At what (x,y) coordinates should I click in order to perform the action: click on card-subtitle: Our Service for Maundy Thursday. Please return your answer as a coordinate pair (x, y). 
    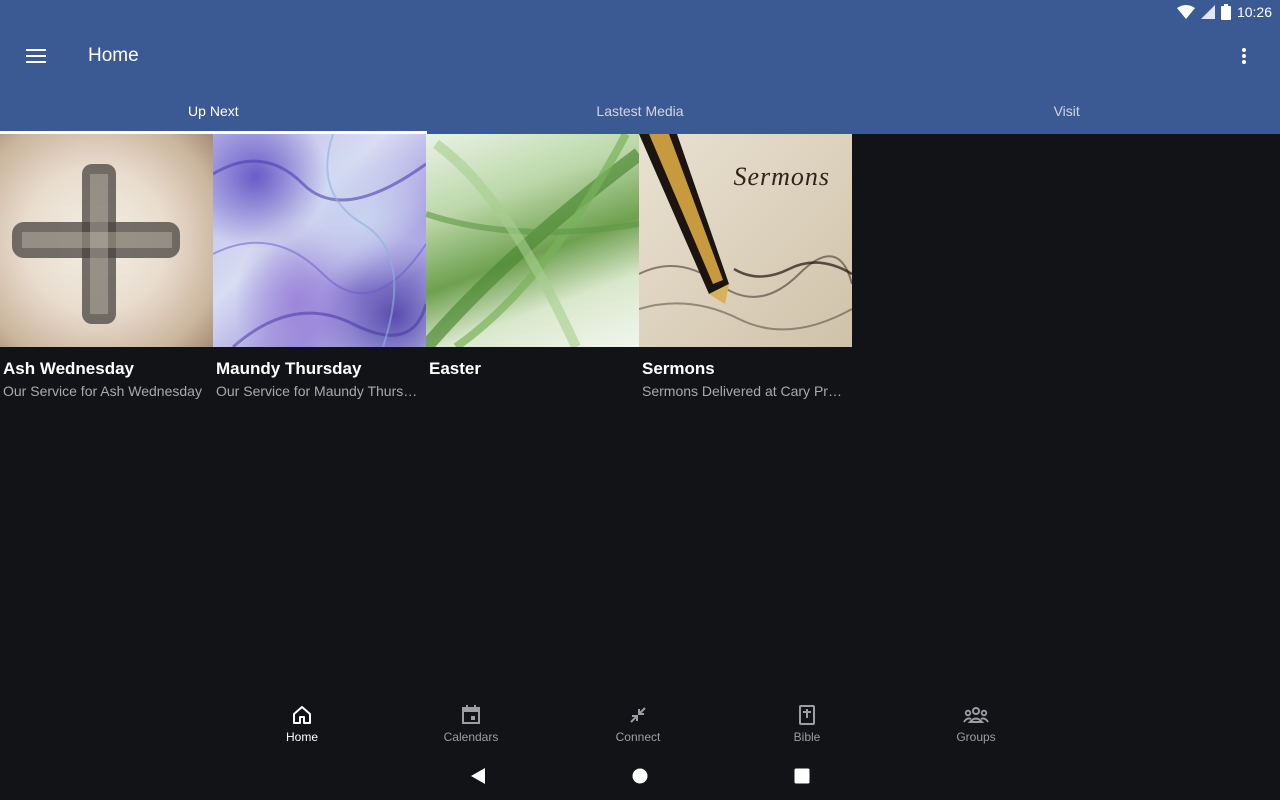
    Looking at the image, I should click on (321, 391).